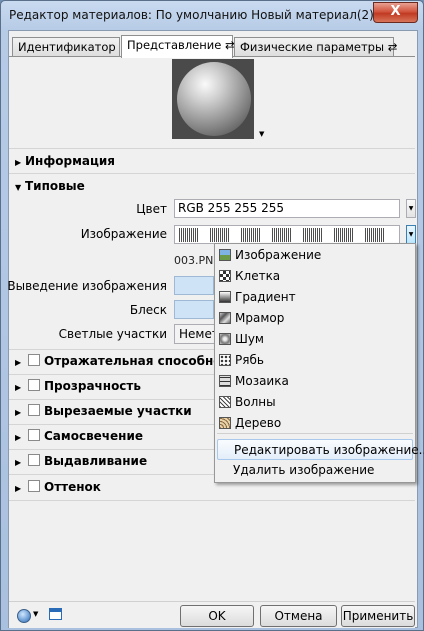  I want to click on material-browser-icon, so click(24, 616).